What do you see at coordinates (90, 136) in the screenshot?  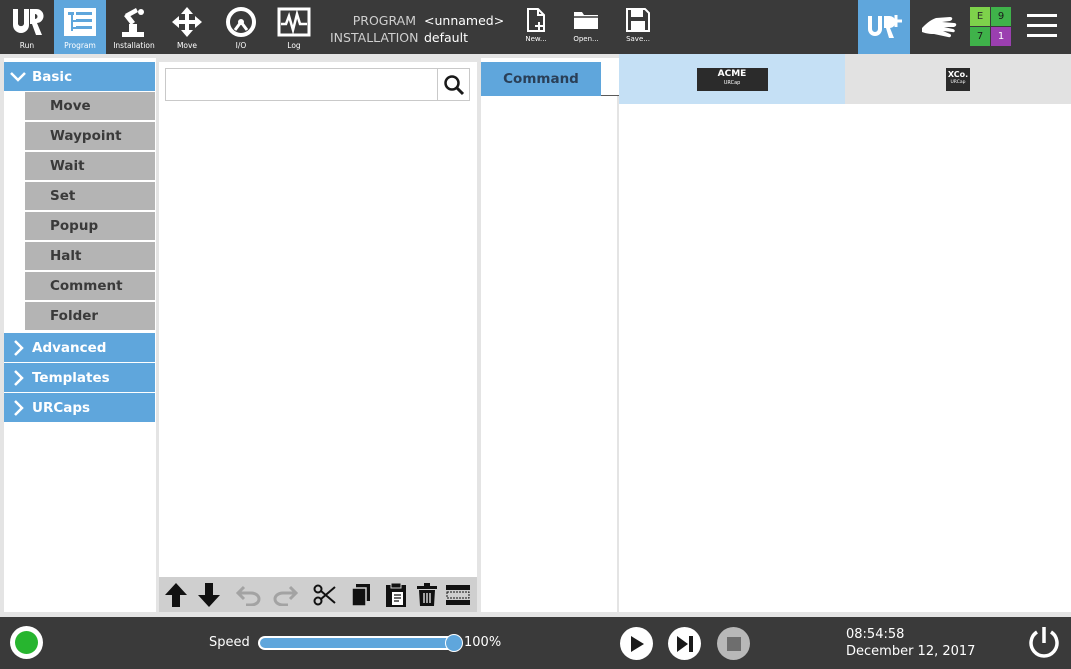 I see `node-waypoint: Waypoint` at bounding box center [90, 136].